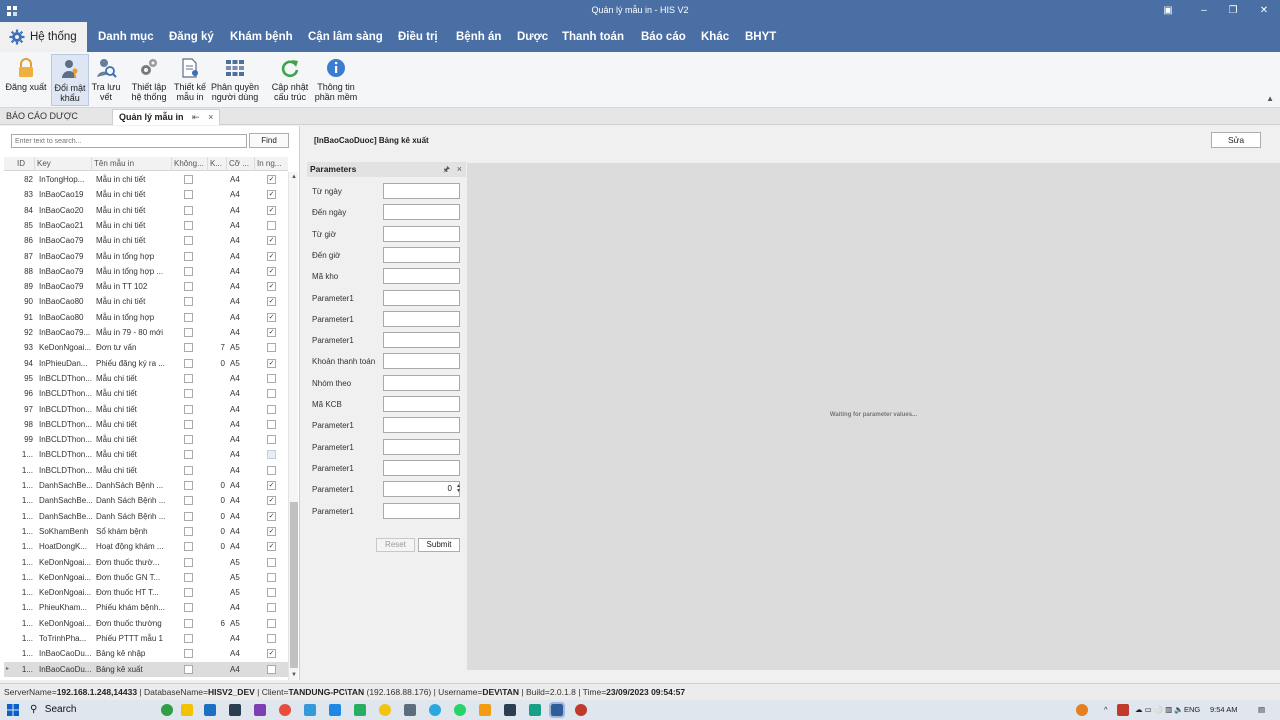 This screenshot has width=1280, height=720. Describe the element at coordinates (167, 710) in the screenshot. I see `edge-dev-icon` at that location.